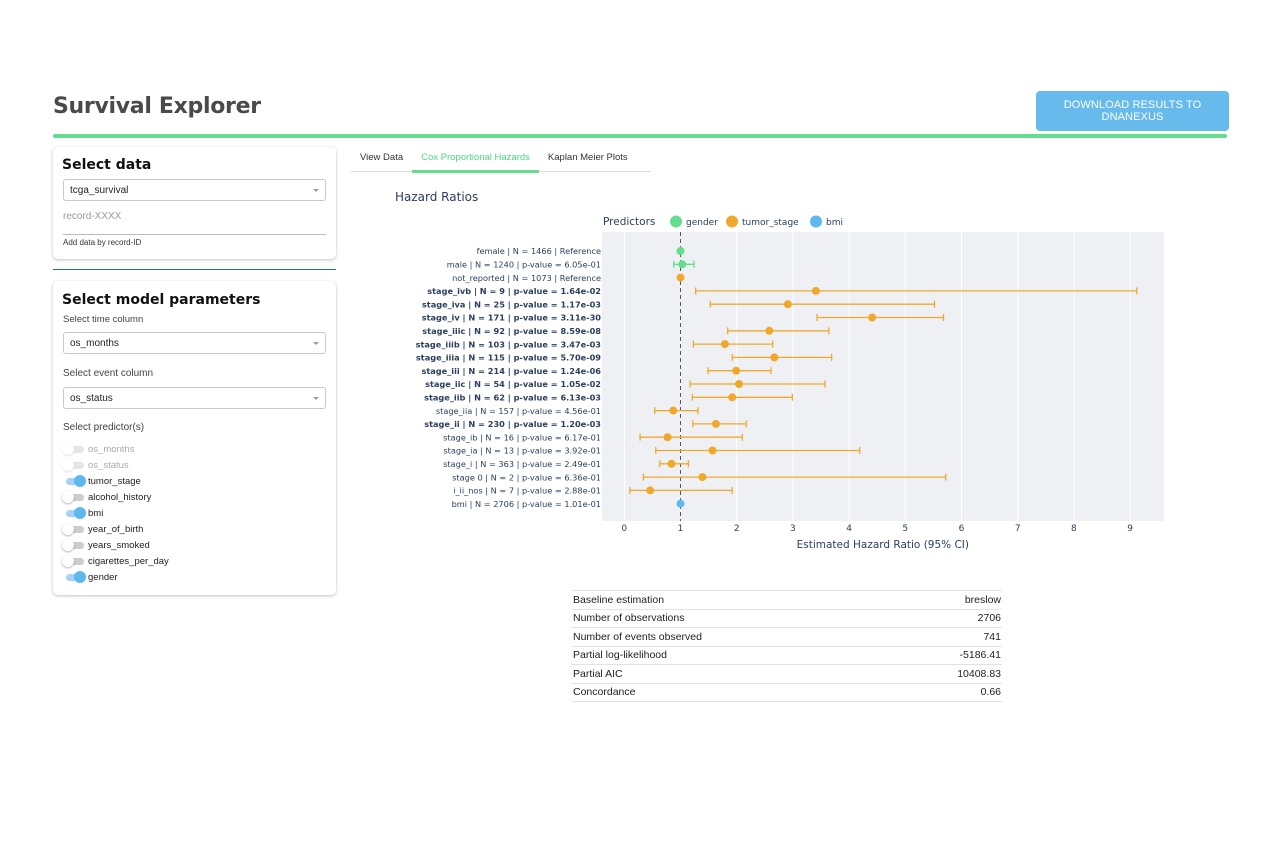  I want to click on dataset-select-value: tcga_survival, so click(99, 190).